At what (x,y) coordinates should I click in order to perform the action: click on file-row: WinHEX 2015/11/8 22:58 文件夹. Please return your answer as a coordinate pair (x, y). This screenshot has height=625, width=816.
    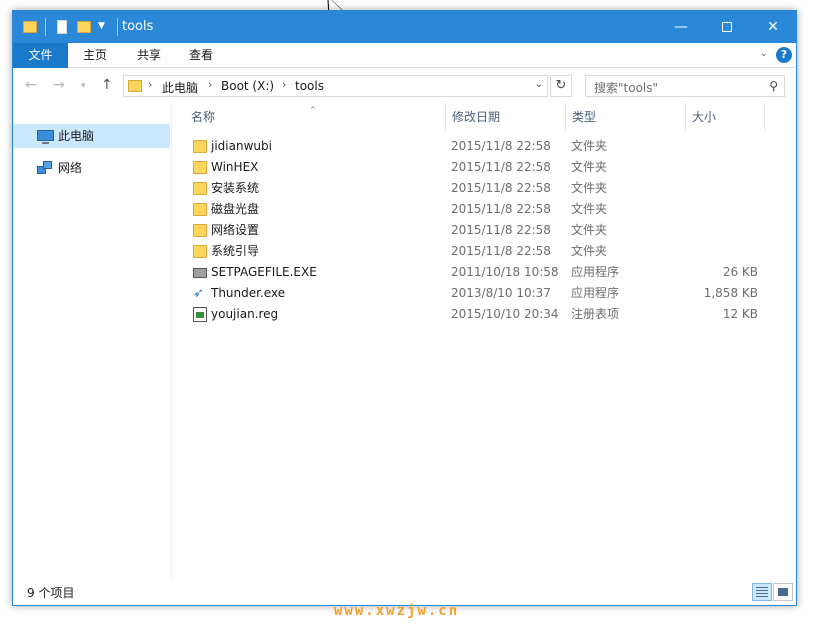
    Looking at the image, I should click on (485, 167).